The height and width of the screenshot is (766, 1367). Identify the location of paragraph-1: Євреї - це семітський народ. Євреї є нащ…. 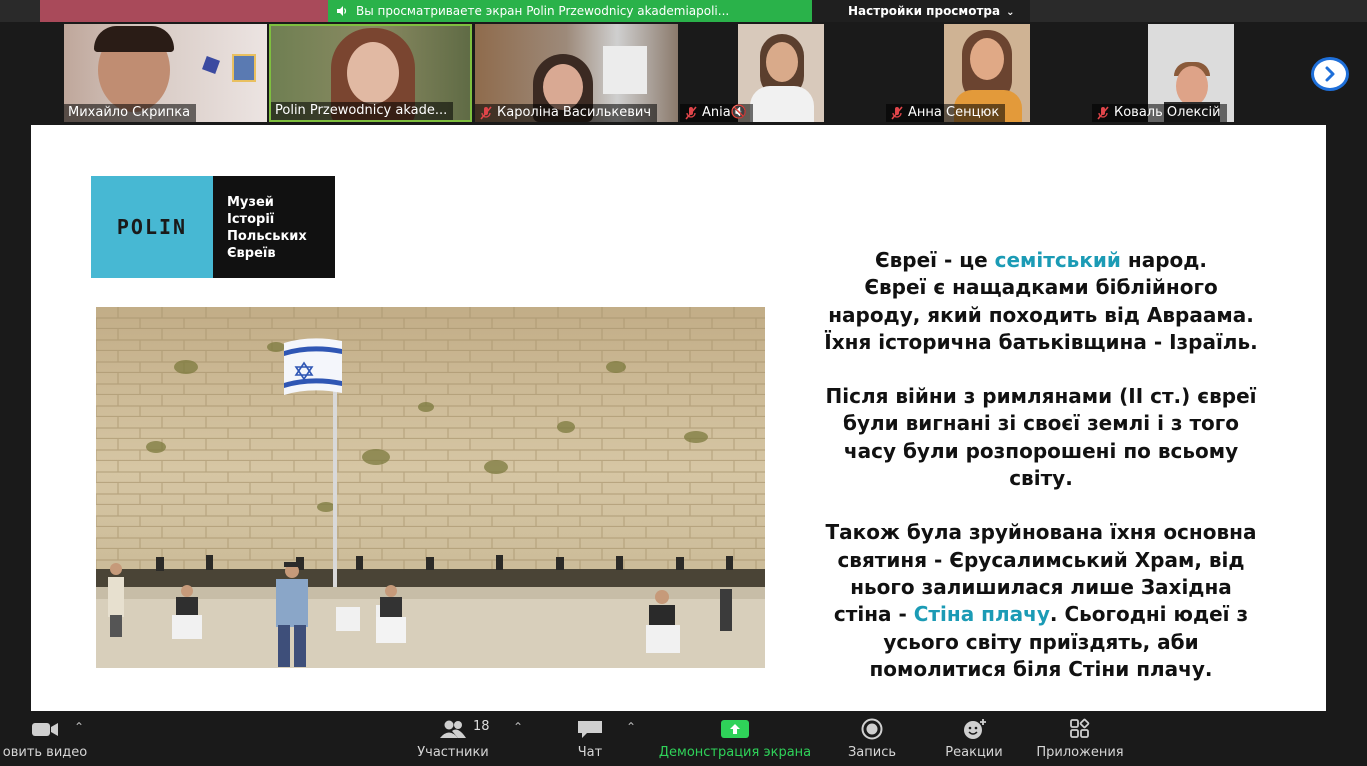
(1041, 301).